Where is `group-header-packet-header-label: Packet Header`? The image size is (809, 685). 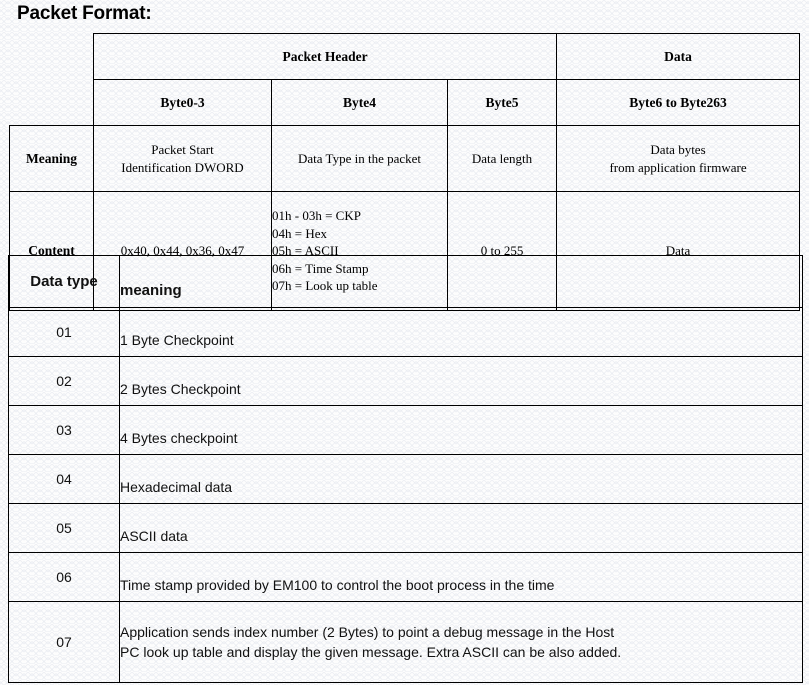
group-header-packet-header-label: Packet Header is located at coordinates (325, 56).